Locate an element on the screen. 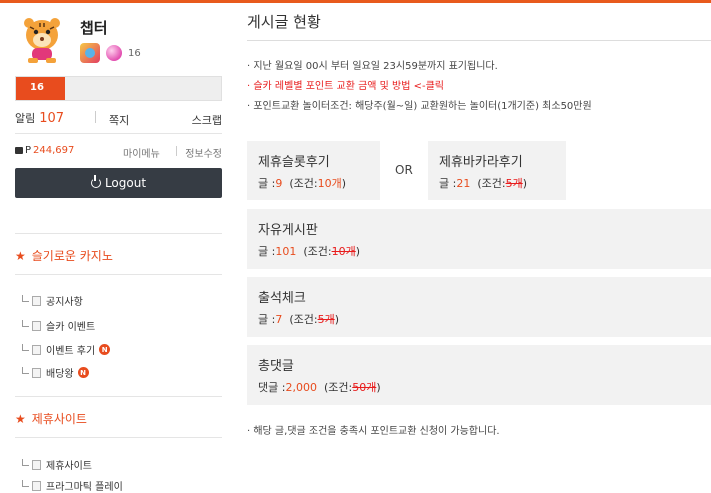 The height and width of the screenshot is (493, 711). level-exchange-link: · 슬카 레벨별 포인트 교환 금액 및 방법 <-클릭 is located at coordinates (345, 84).